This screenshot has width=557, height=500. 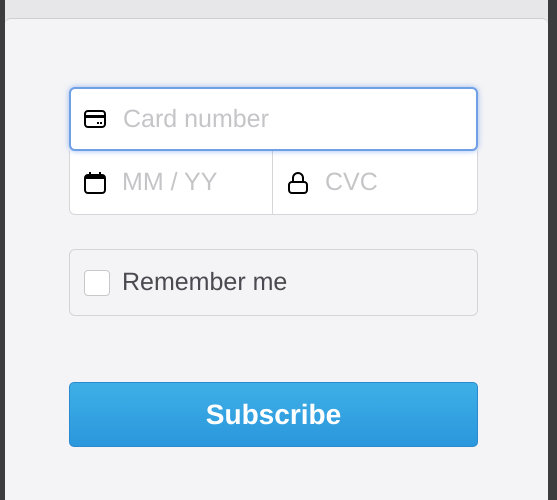 I want to click on calendar-icon, so click(x=95, y=183).